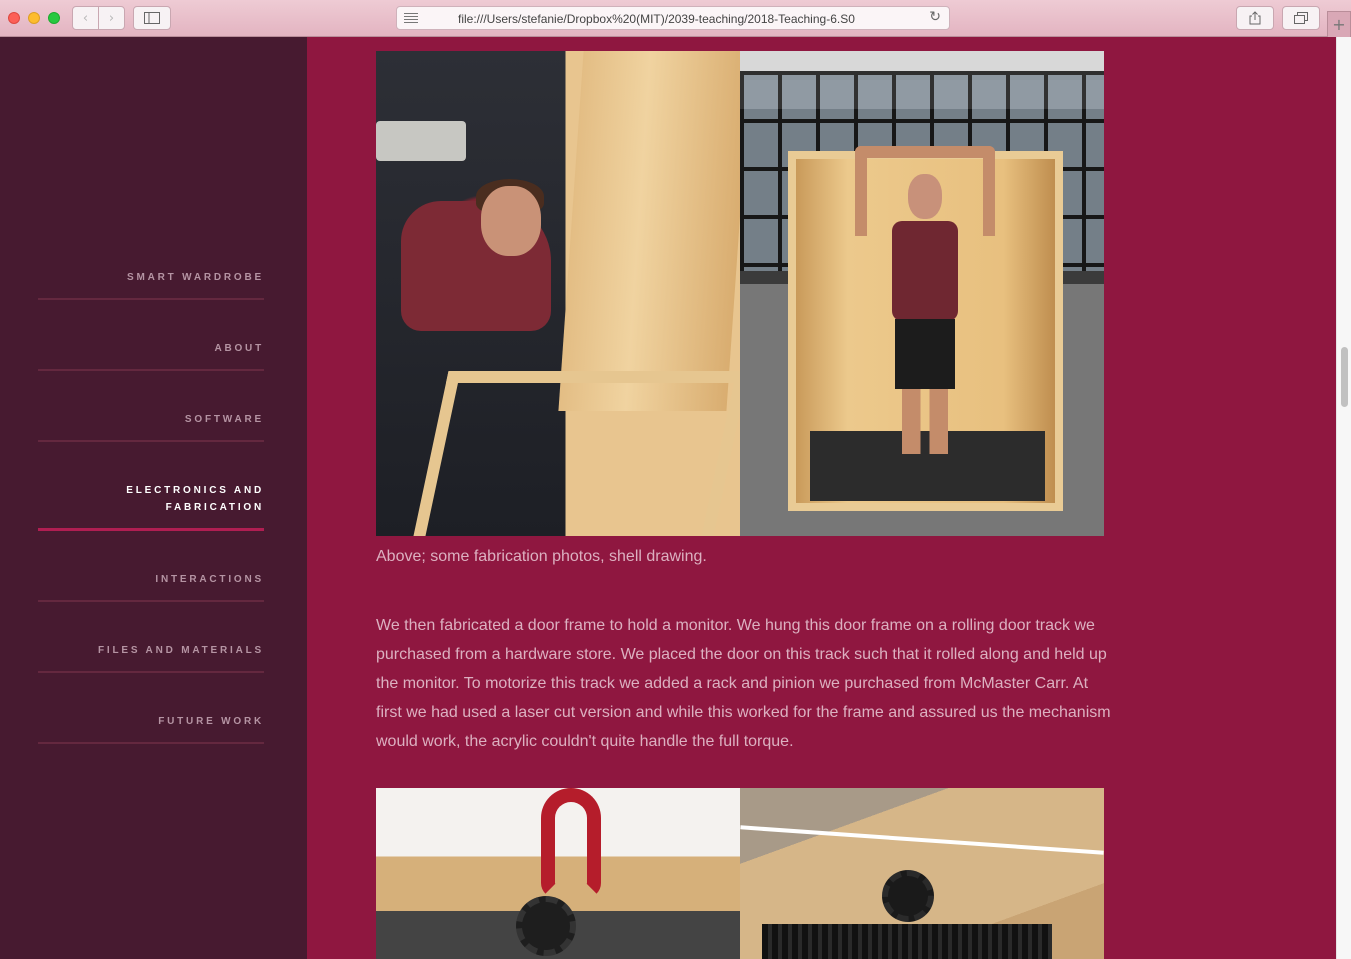 This screenshot has height=959, width=1351. I want to click on tabs-icon, so click(1301, 18).